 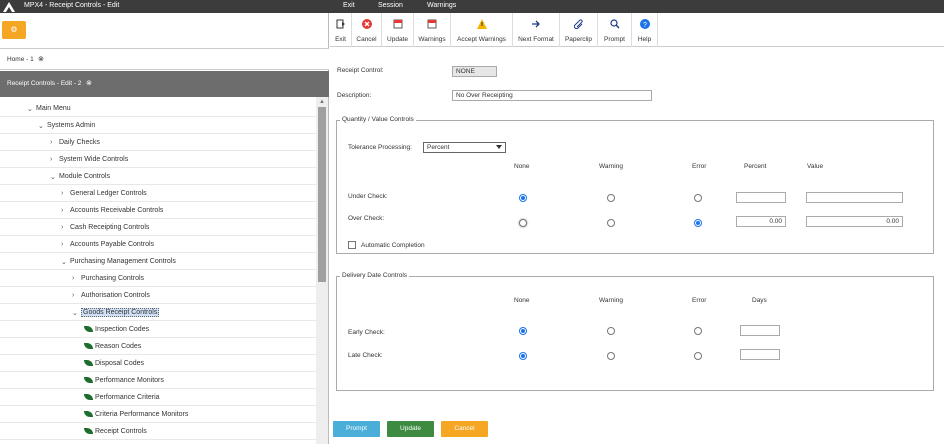 I want to click on late-check-days-field, so click(x=760, y=354).